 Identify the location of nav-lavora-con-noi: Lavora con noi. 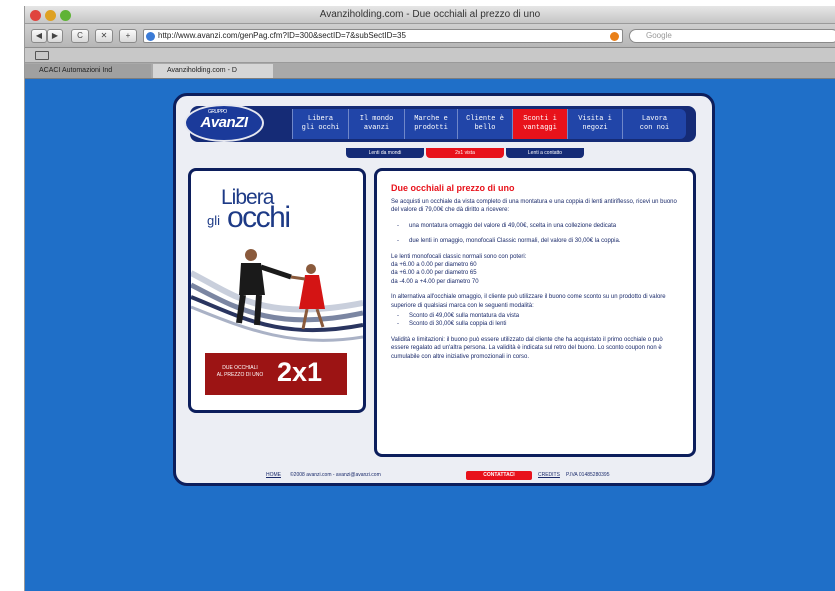
(654, 124).